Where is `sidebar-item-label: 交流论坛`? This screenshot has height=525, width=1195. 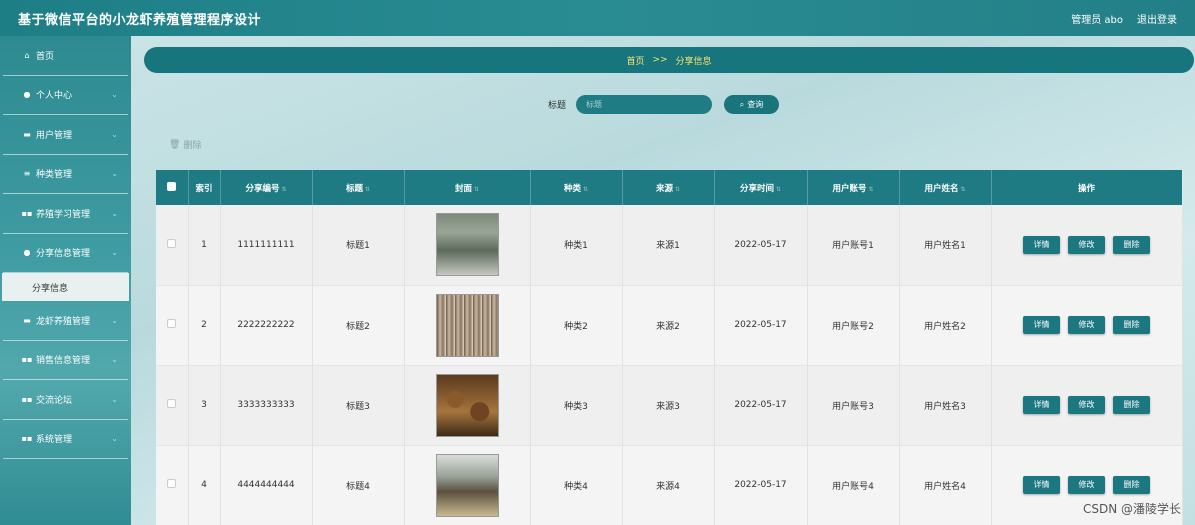 sidebar-item-label: 交流论坛 is located at coordinates (54, 400).